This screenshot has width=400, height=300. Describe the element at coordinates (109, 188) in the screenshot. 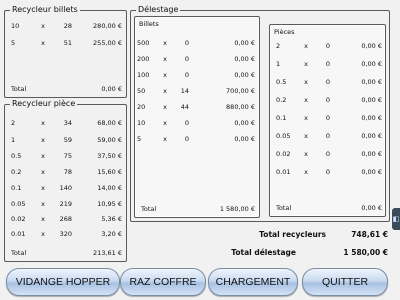

I see `amount: 14,00 €` at that location.